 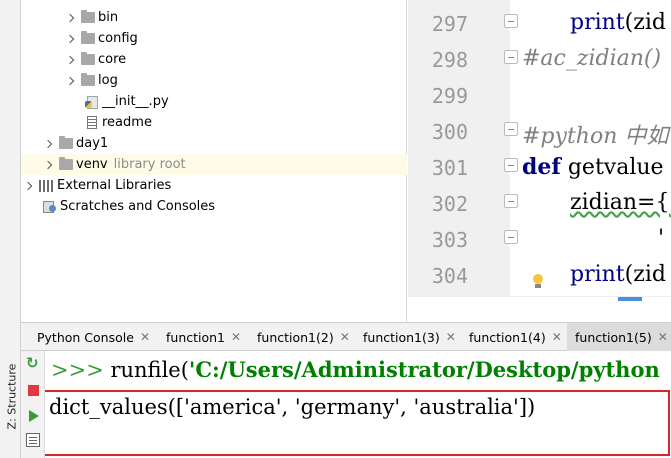 I want to click on tree-item-label: readme, so click(x=127, y=122).